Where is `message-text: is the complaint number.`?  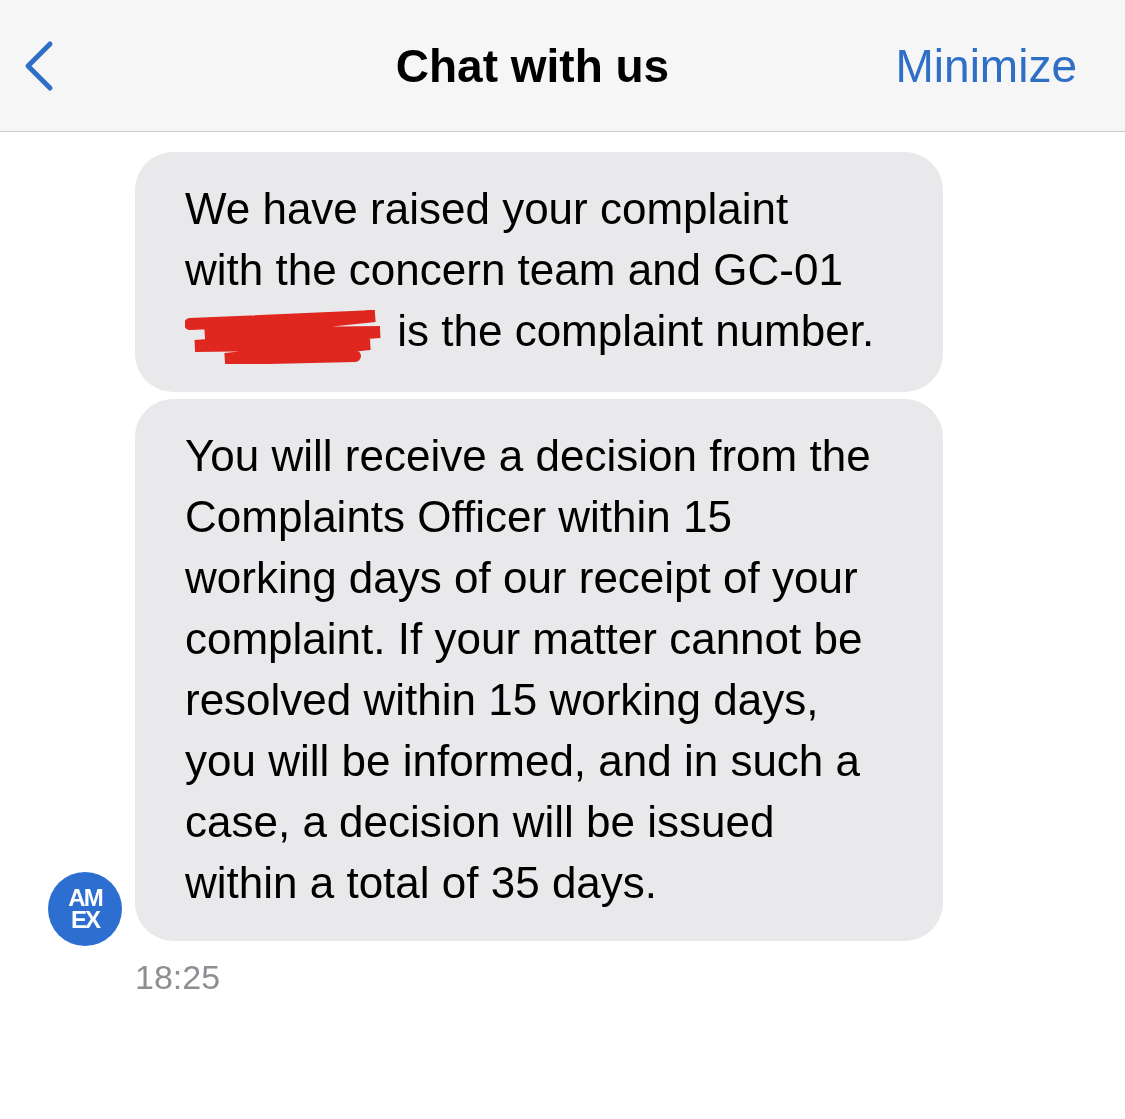
message-text: is the complaint number. is located at coordinates (636, 330).